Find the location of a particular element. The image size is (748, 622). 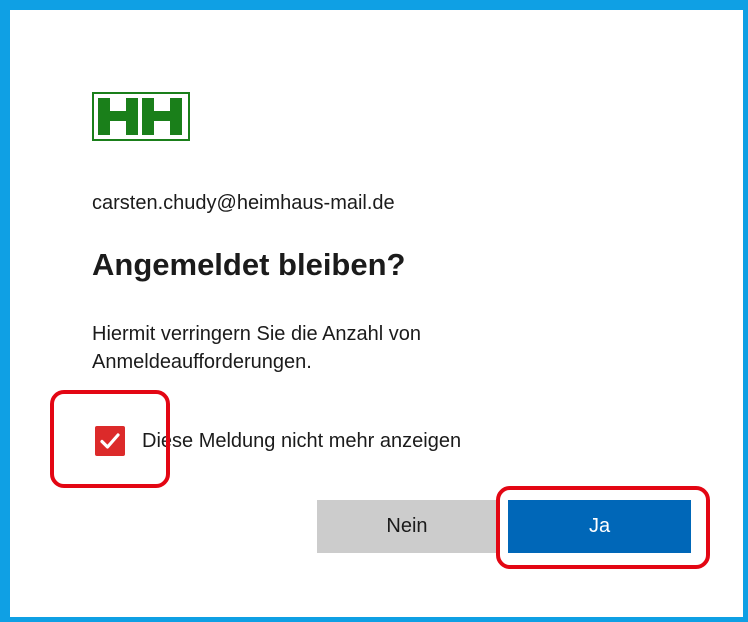

company-logo is located at coordinates (141, 116).